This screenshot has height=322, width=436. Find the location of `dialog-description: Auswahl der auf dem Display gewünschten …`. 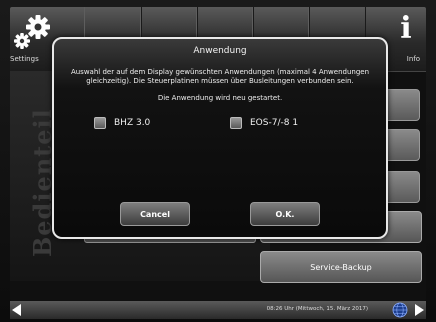

dialog-description: Auswahl der auf dem Display gewünschten … is located at coordinates (220, 76).